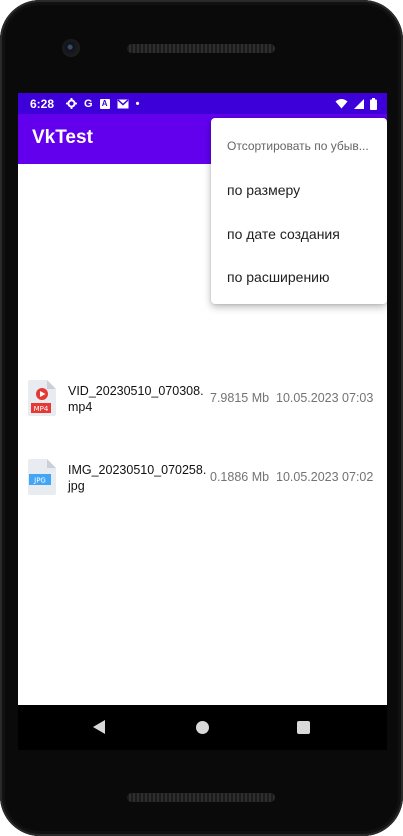 The width and height of the screenshot is (403, 836). I want to click on sort-by-creation-date-item: по дате создания, so click(303, 234).